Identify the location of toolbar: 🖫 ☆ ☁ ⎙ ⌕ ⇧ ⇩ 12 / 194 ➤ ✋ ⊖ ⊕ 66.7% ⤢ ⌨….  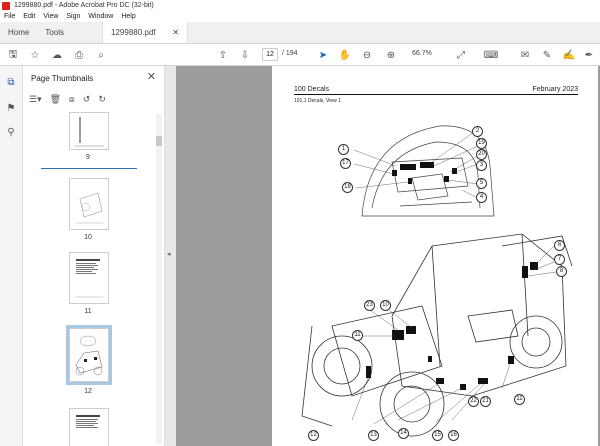
(300, 55).